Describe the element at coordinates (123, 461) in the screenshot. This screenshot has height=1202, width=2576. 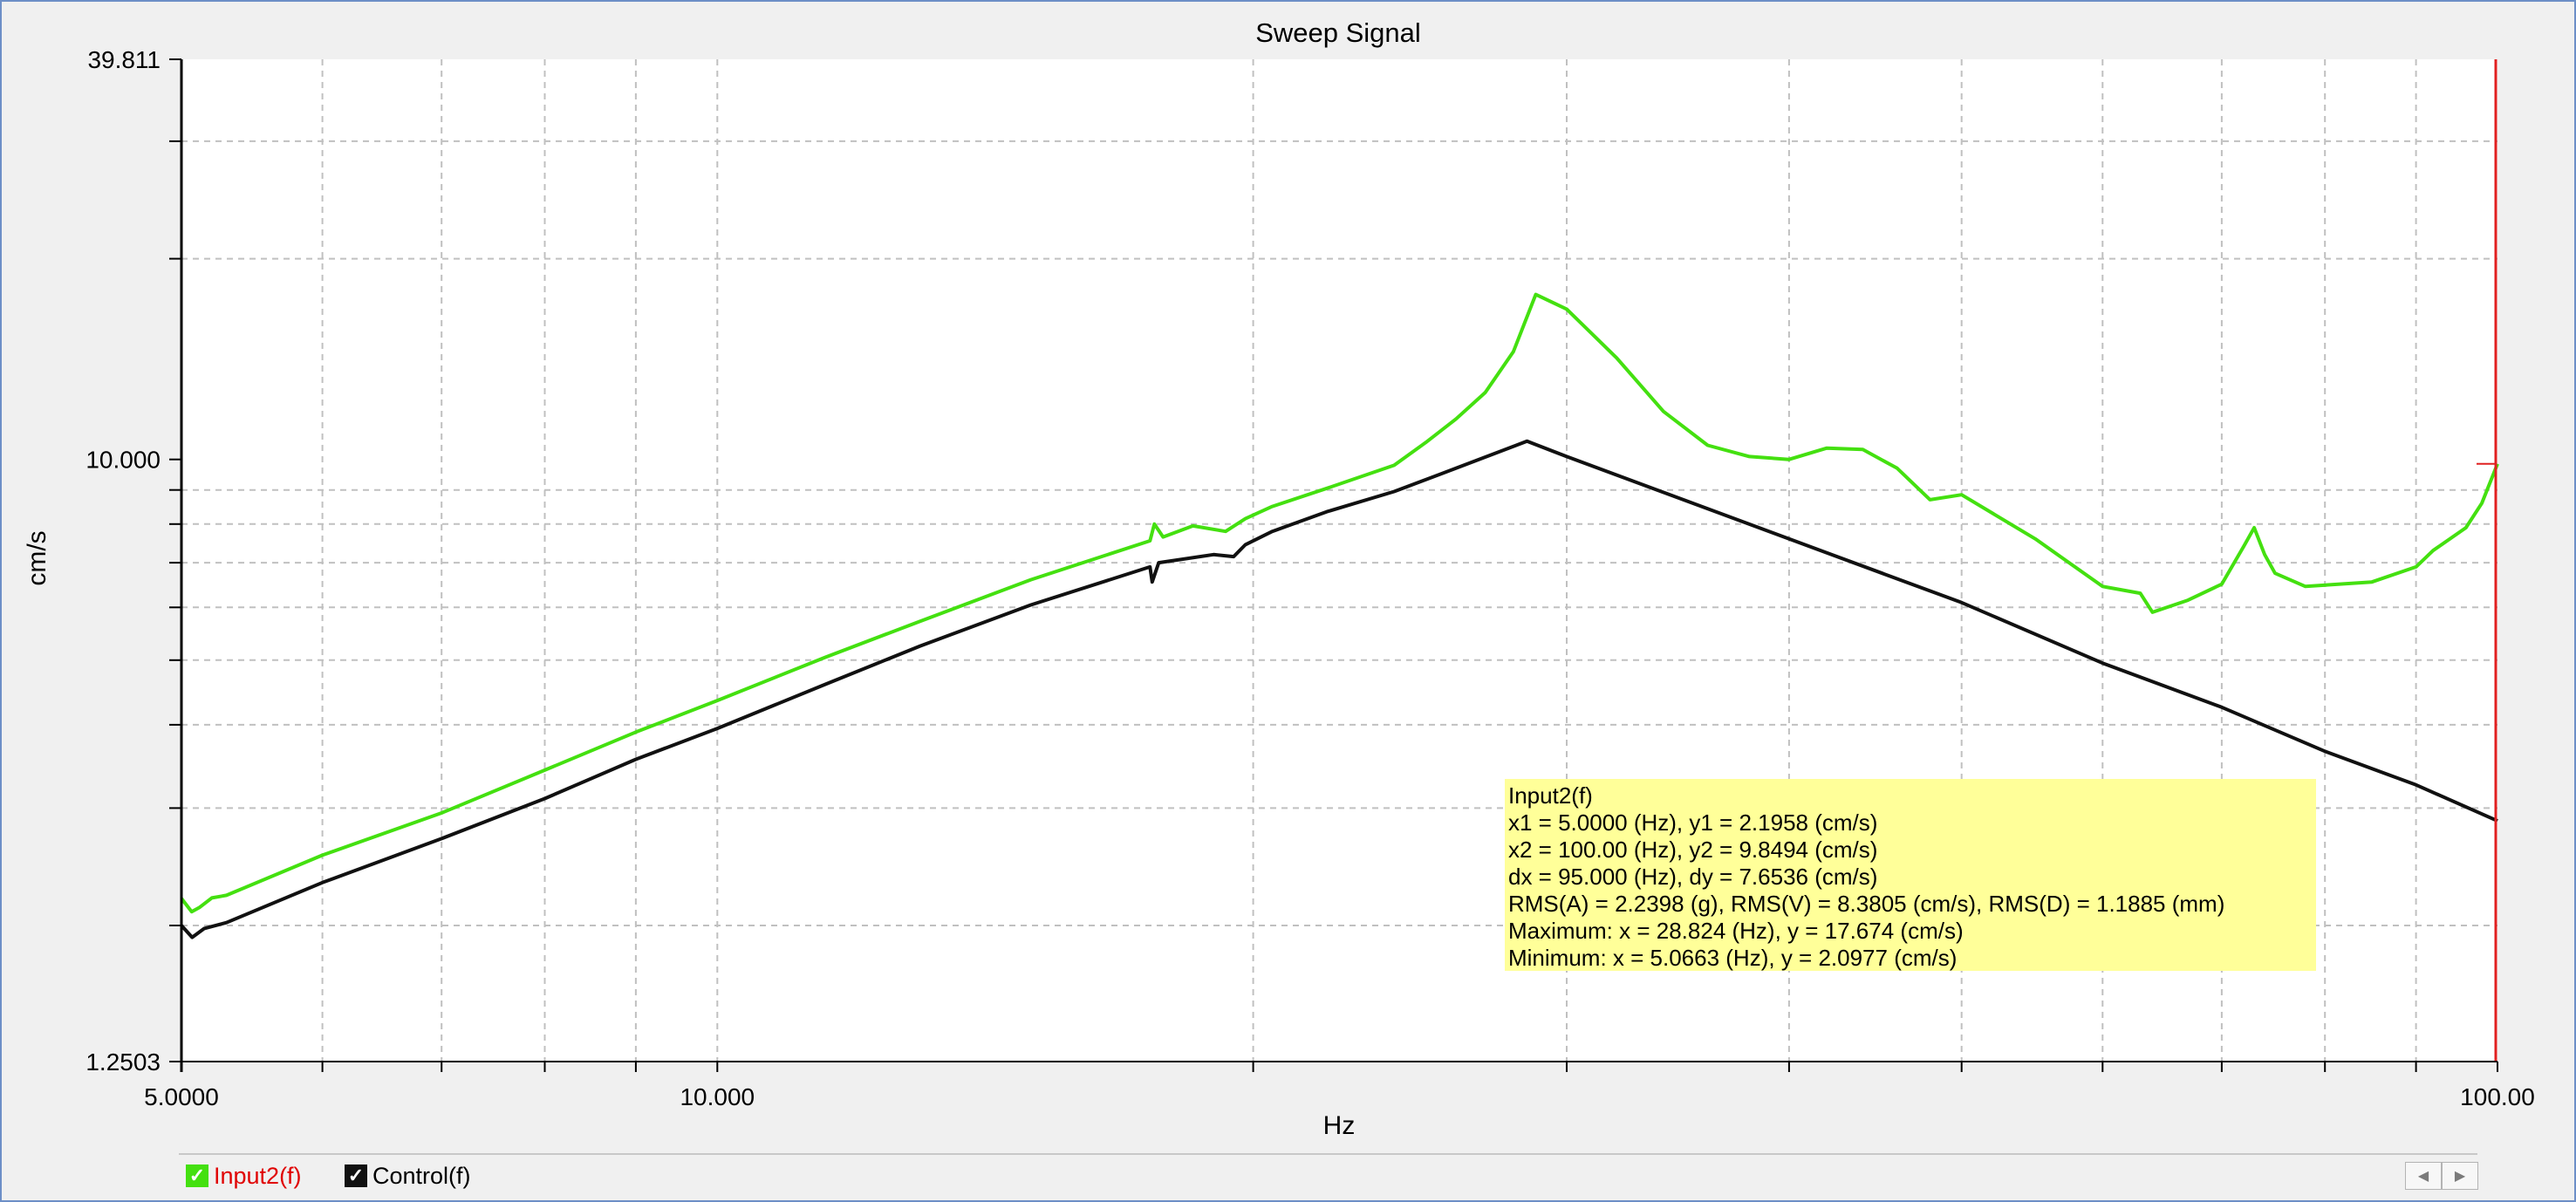
I see `y-tick-label: 10.000` at that location.